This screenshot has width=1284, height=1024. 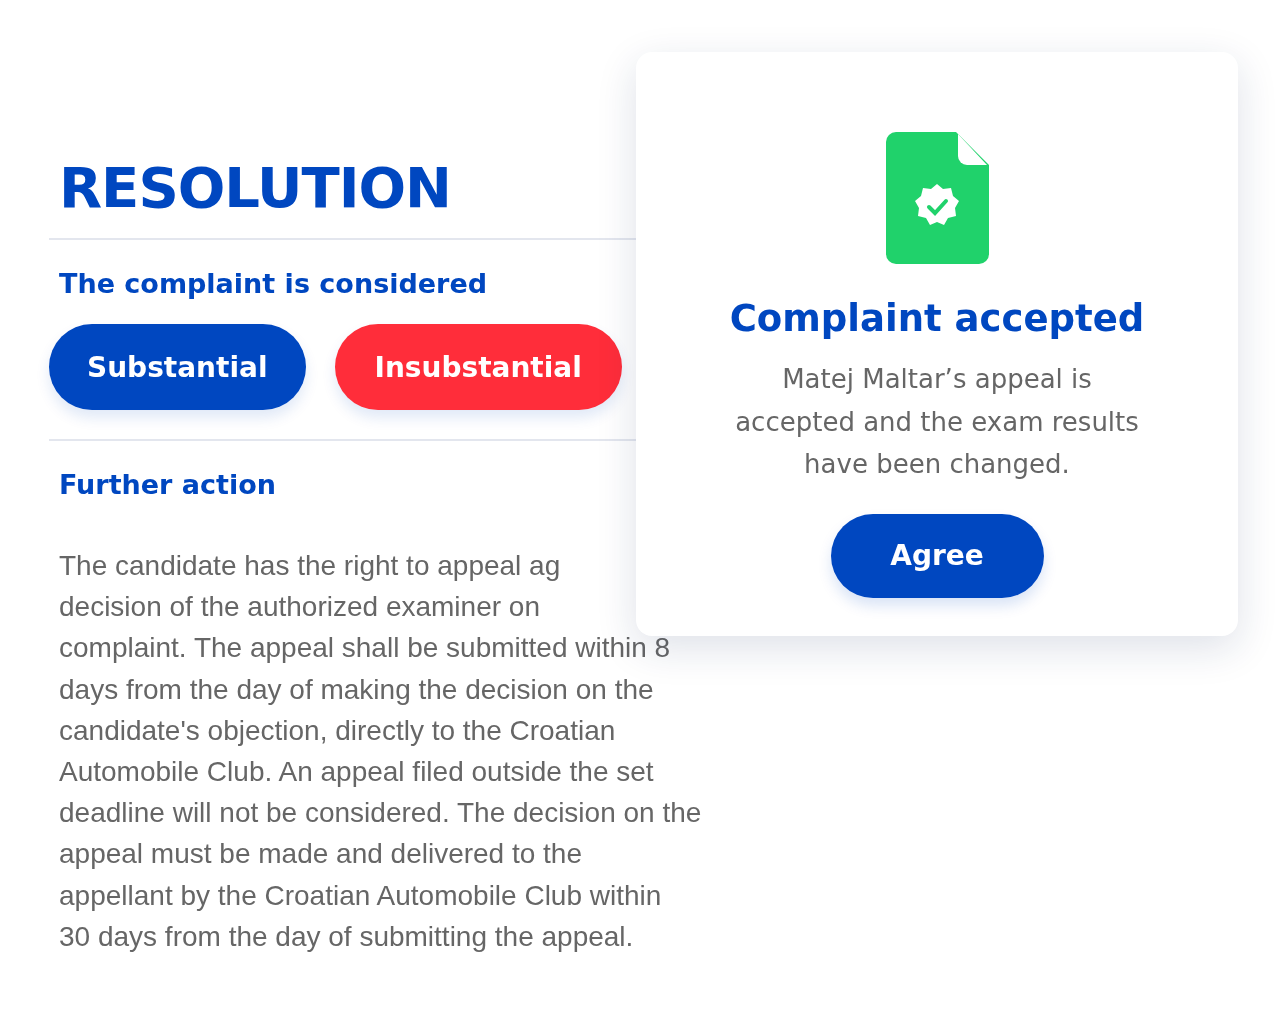 What do you see at coordinates (937, 422) in the screenshot?
I see `dialog-message: Matej Maltar’s appeal is accepted and the exam results have been changed.` at bounding box center [937, 422].